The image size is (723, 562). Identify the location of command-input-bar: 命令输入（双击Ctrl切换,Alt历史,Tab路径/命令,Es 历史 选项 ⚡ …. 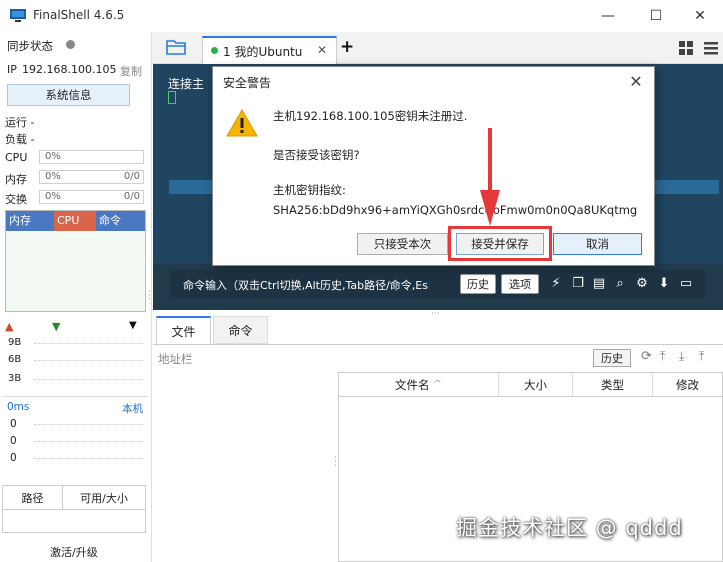
(437, 284).